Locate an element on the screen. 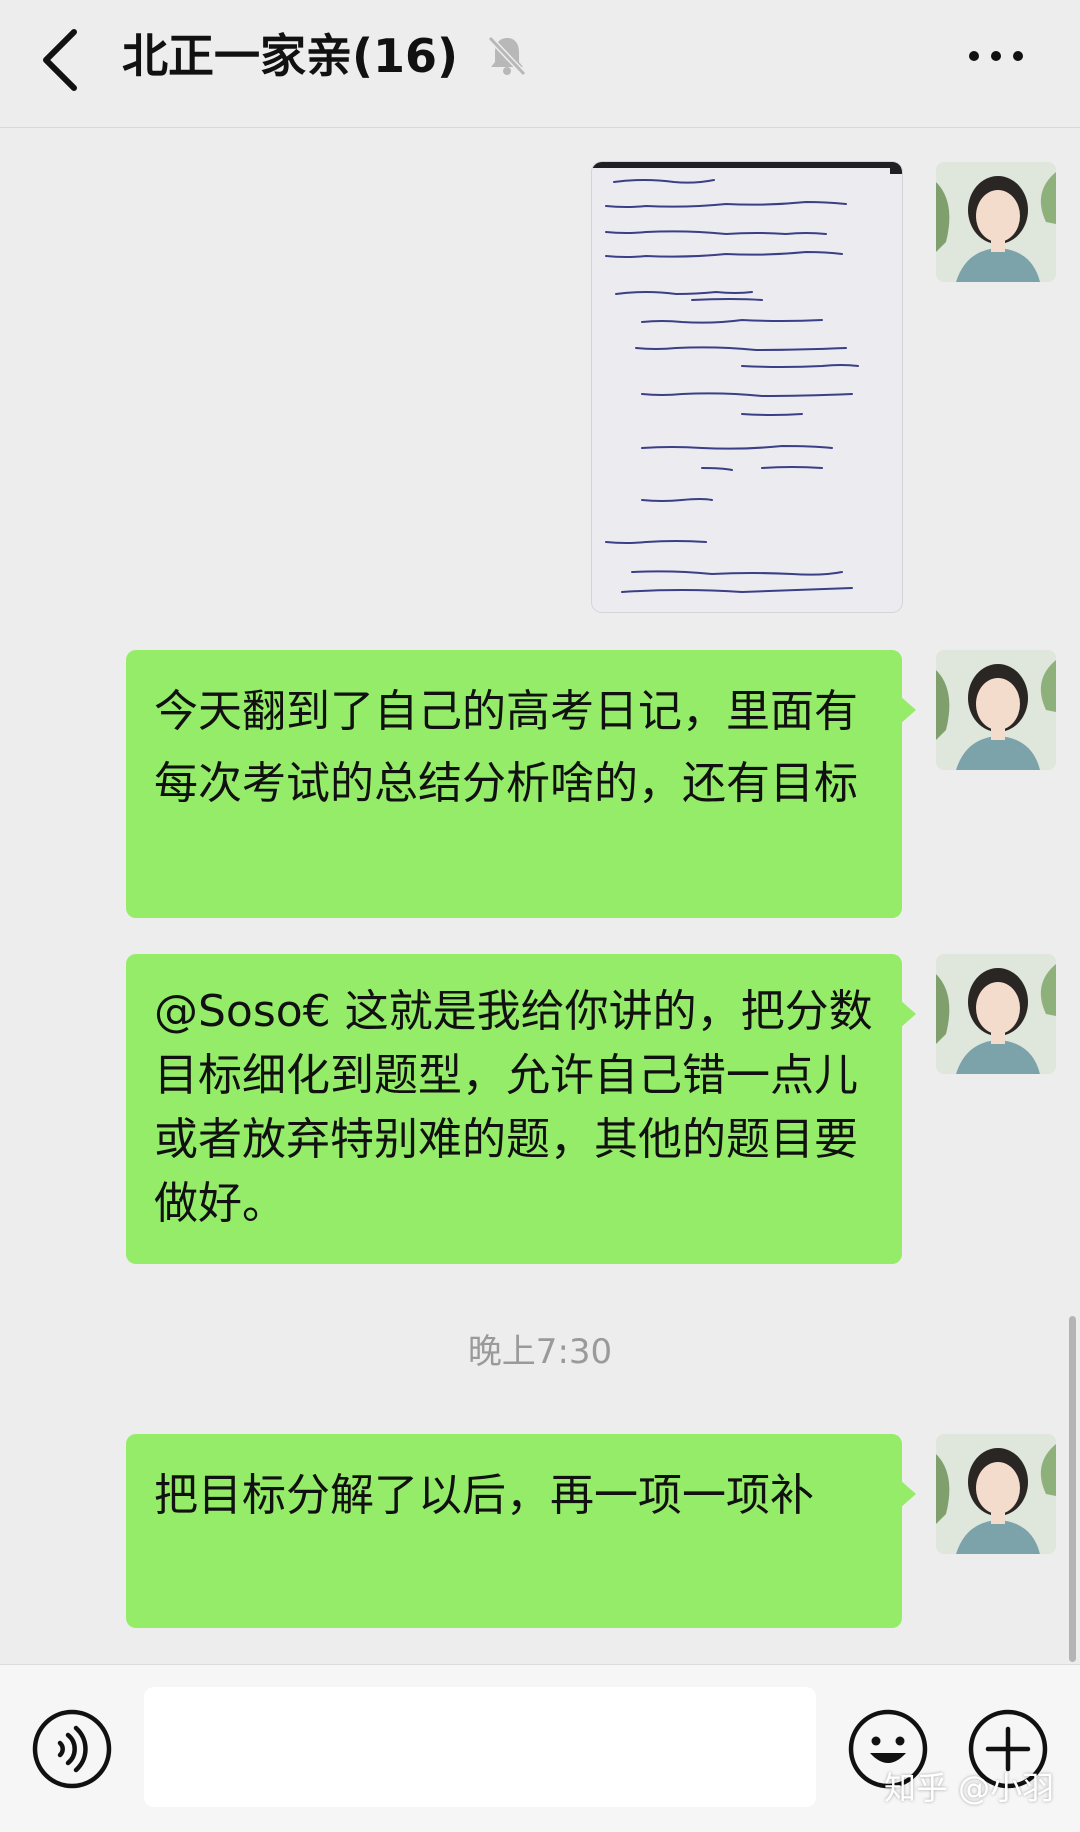  handwritten-diary-photo is located at coordinates (747, 387).